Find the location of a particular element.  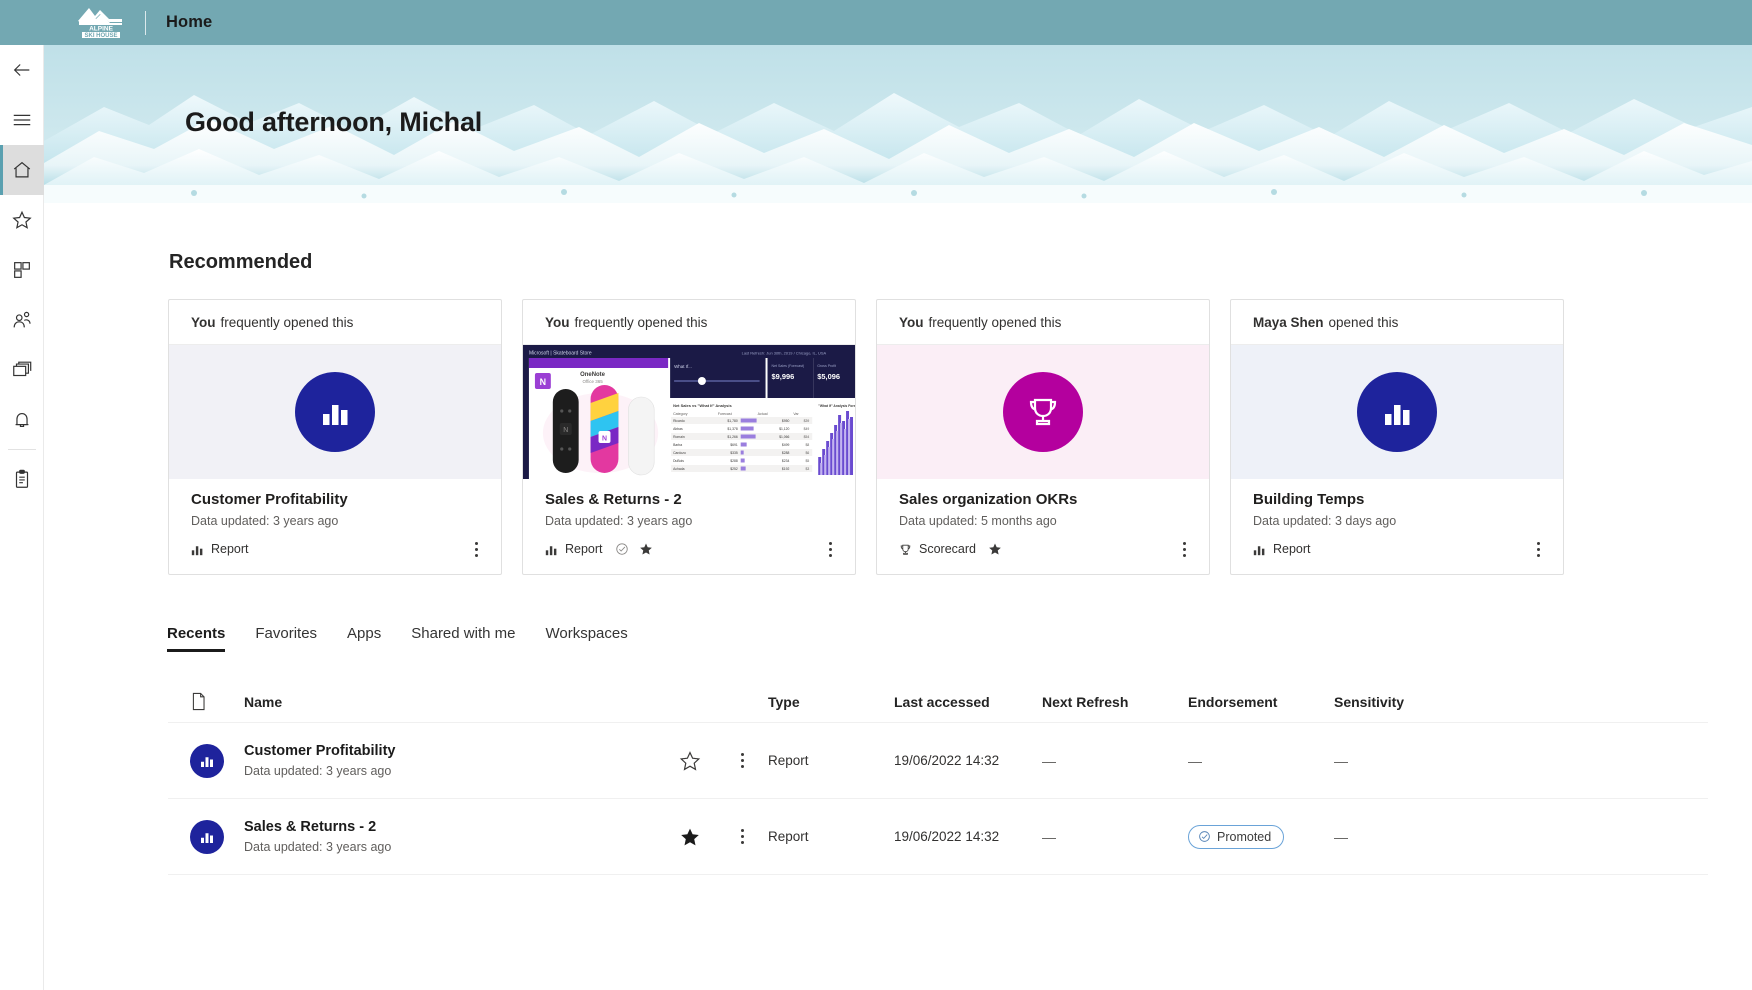

nav-back-button is located at coordinates (22, 70).